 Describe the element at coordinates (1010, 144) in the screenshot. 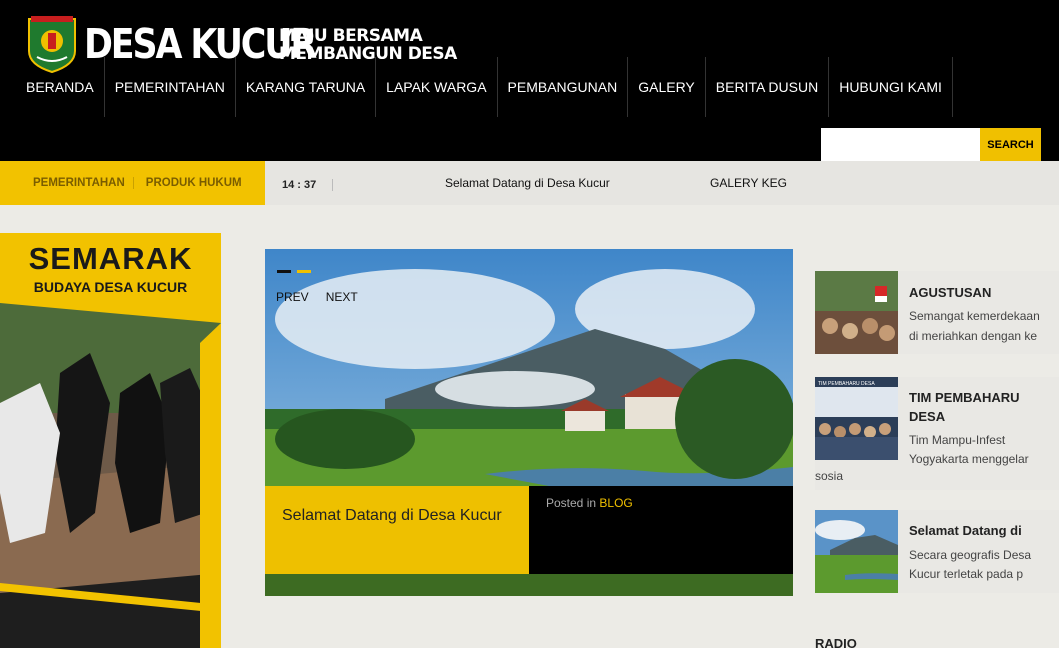

I see `search-button: SEARCH` at that location.